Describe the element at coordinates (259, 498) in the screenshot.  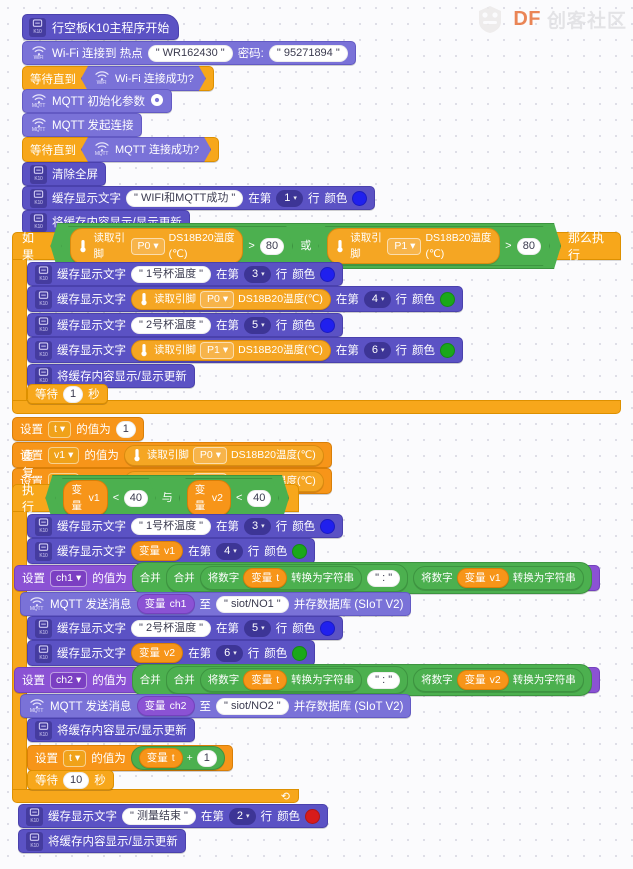
I see `threshold-field-v2: 40` at that location.